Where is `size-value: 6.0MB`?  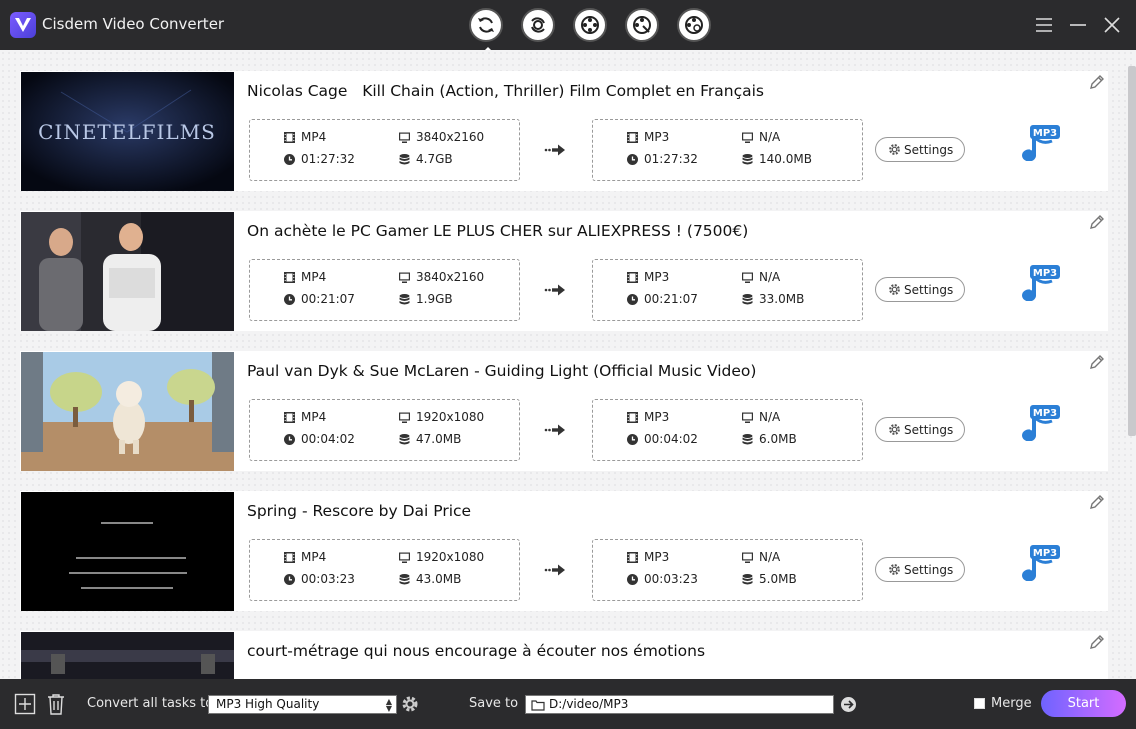
size-value: 6.0MB is located at coordinates (778, 439).